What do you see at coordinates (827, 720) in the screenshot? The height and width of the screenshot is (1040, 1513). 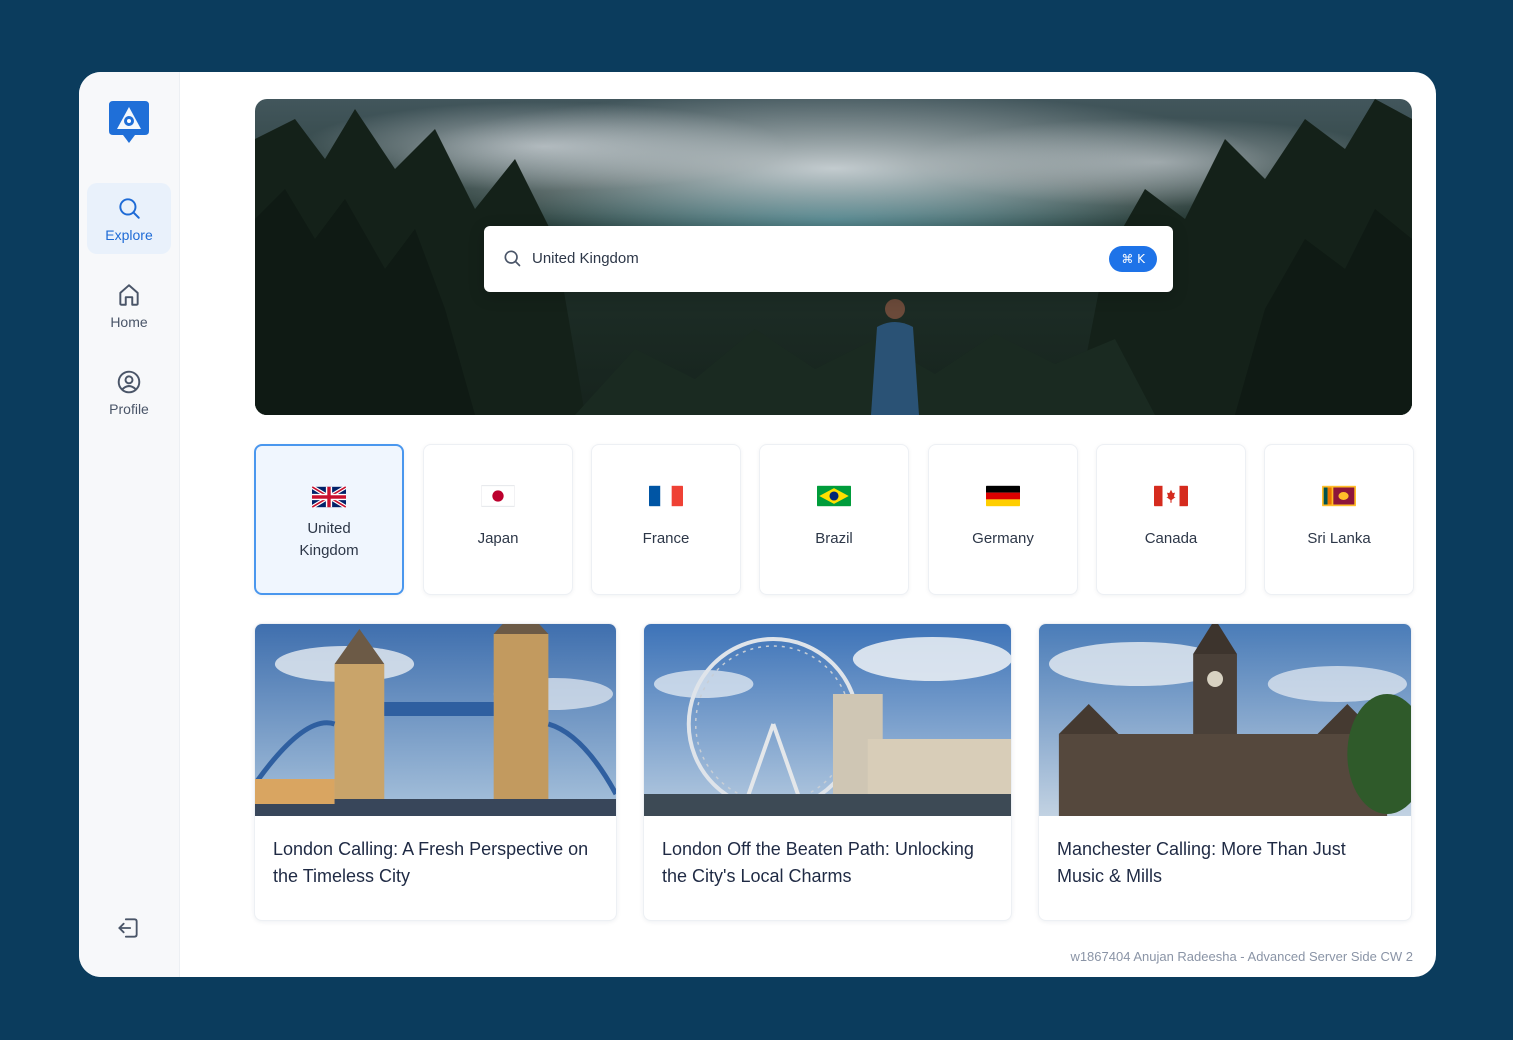 I see `article-image-london-eye` at bounding box center [827, 720].